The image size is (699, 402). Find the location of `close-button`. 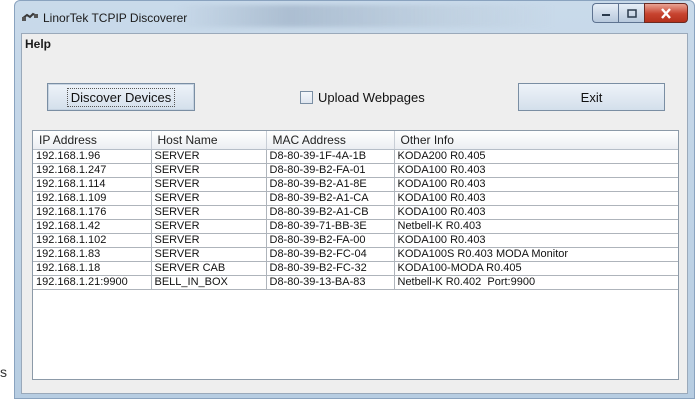

close-button is located at coordinates (666, 13).